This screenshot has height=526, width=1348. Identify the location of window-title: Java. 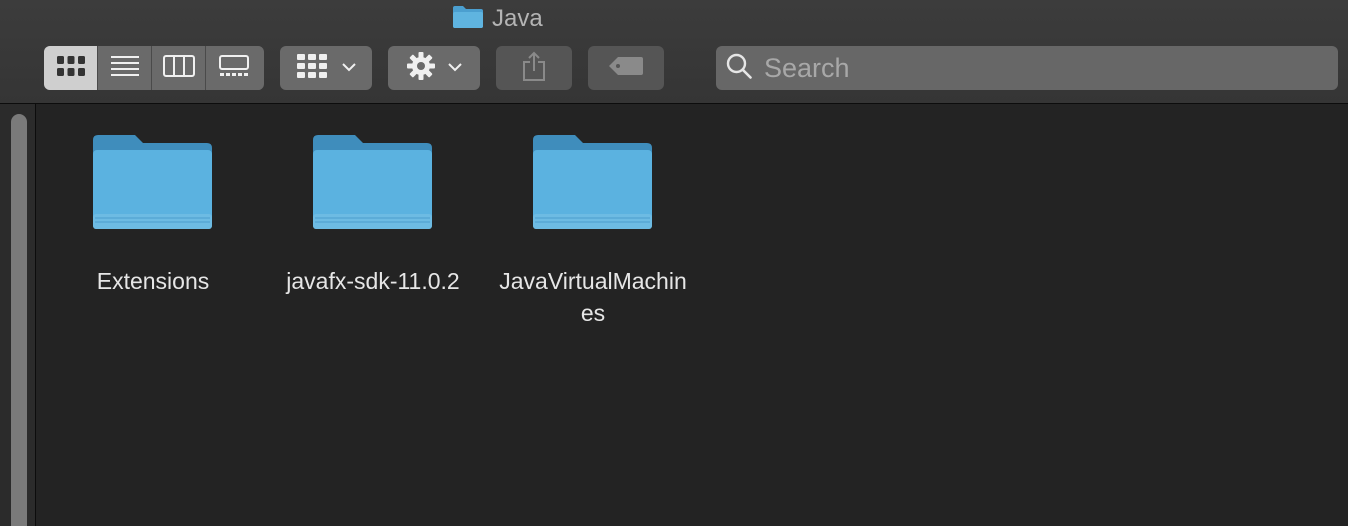
(497, 19).